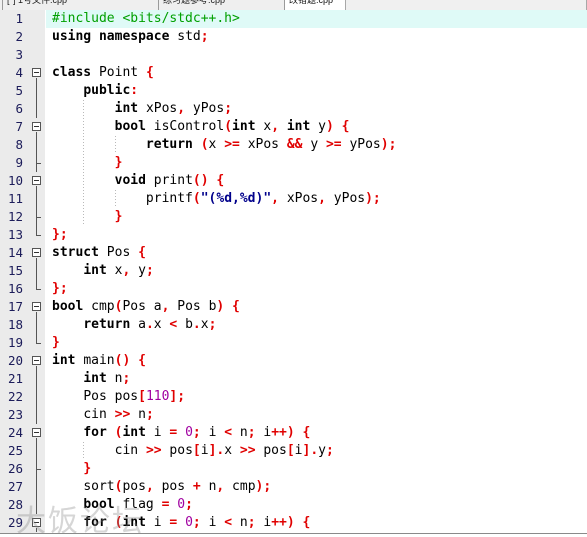  I want to click on line-number: 16, so click(15, 288).